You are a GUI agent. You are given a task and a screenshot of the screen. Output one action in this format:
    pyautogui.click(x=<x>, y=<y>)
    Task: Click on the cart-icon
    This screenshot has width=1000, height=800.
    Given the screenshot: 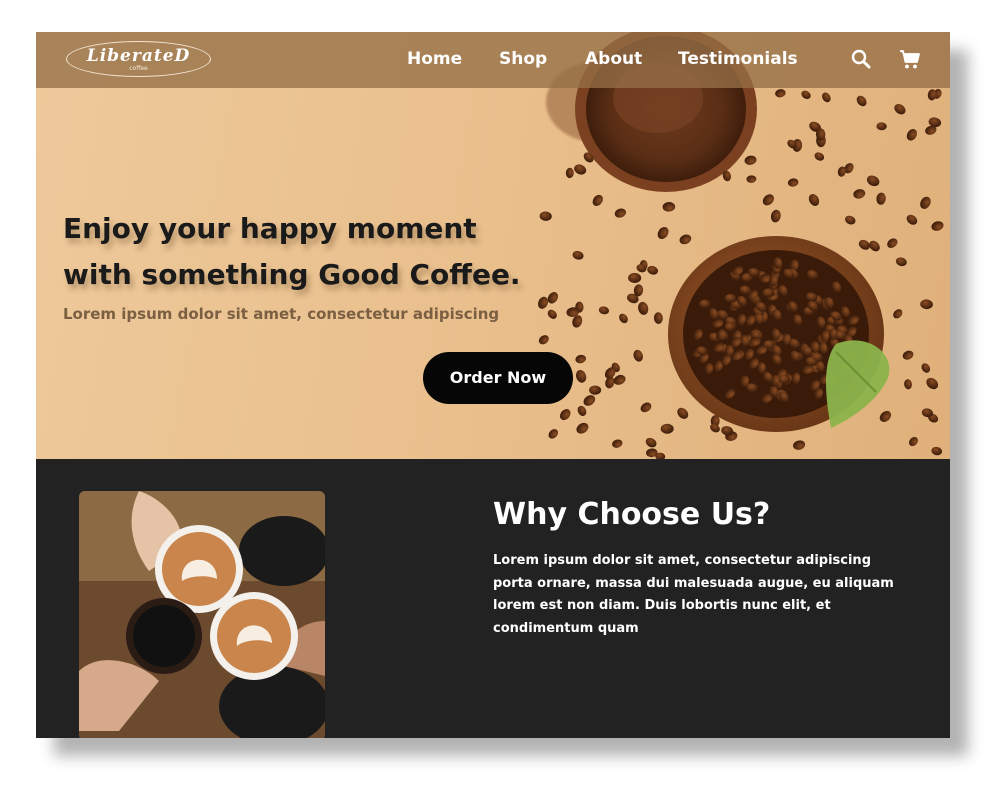 What is the action you would take?
    pyautogui.click(x=910, y=59)
    